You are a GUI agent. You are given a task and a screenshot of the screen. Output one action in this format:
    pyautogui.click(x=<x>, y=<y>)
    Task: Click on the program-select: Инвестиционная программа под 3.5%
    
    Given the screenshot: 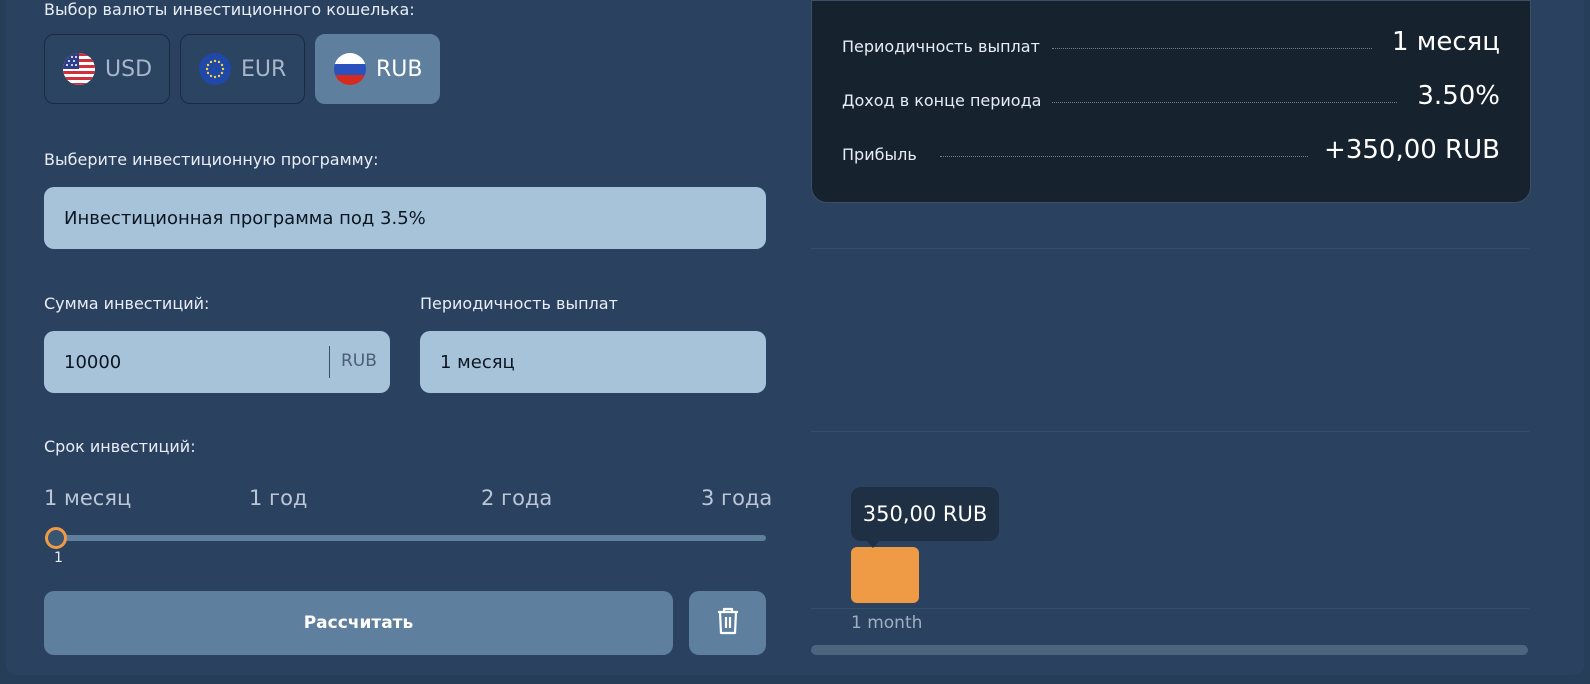 What is the action you would take?
    pyautogui.click(x=405, y=218)
    